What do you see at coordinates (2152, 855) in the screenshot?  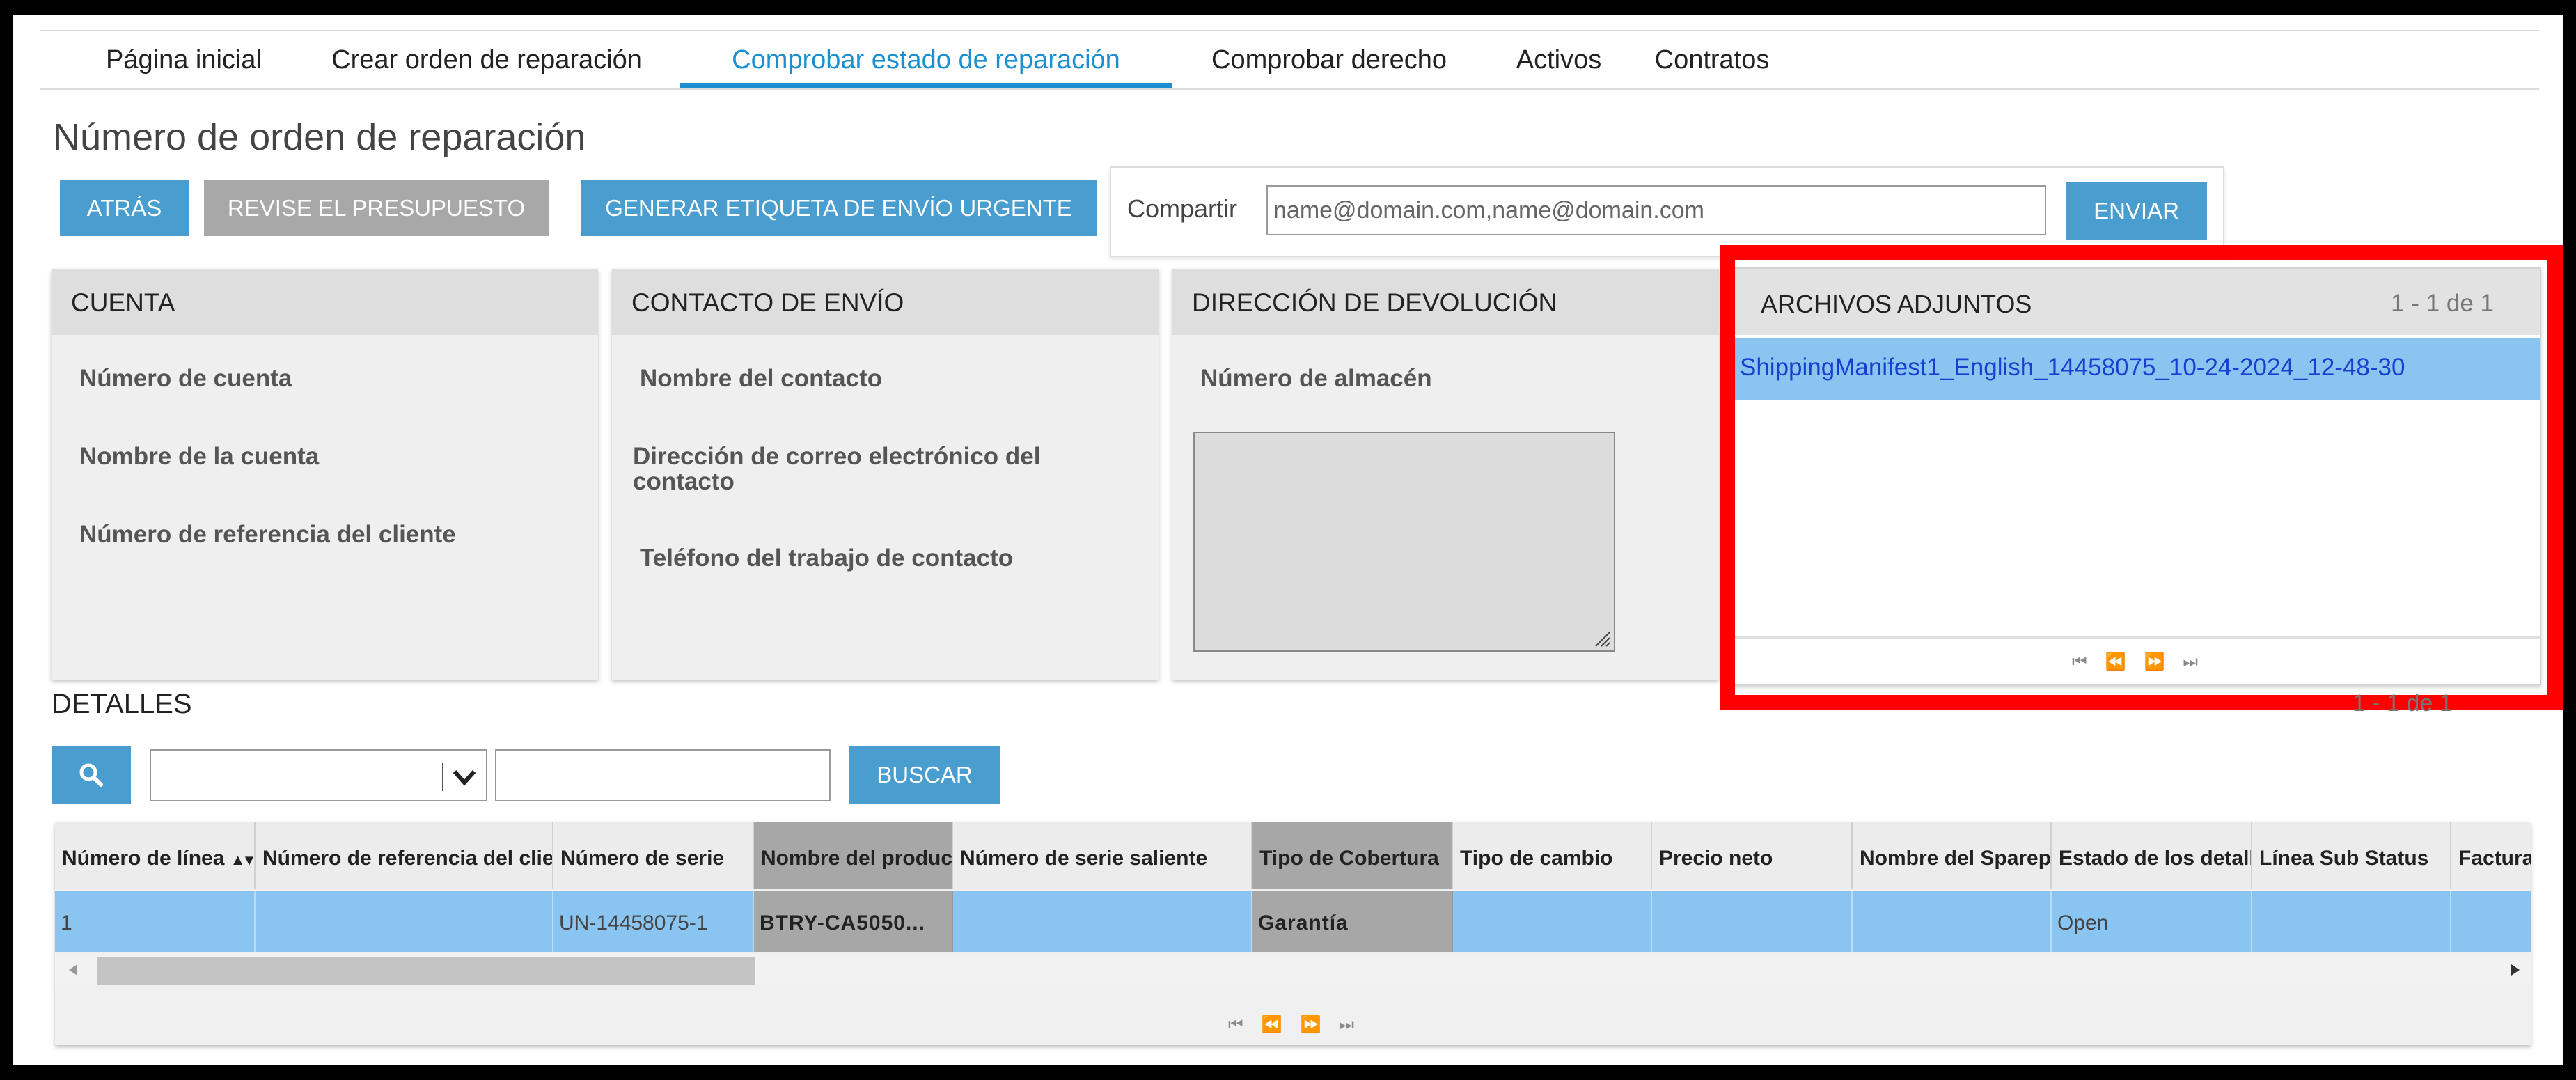 I see `column-header-detail-status: Estado de los detalles` at bounding box center [2152, 855].